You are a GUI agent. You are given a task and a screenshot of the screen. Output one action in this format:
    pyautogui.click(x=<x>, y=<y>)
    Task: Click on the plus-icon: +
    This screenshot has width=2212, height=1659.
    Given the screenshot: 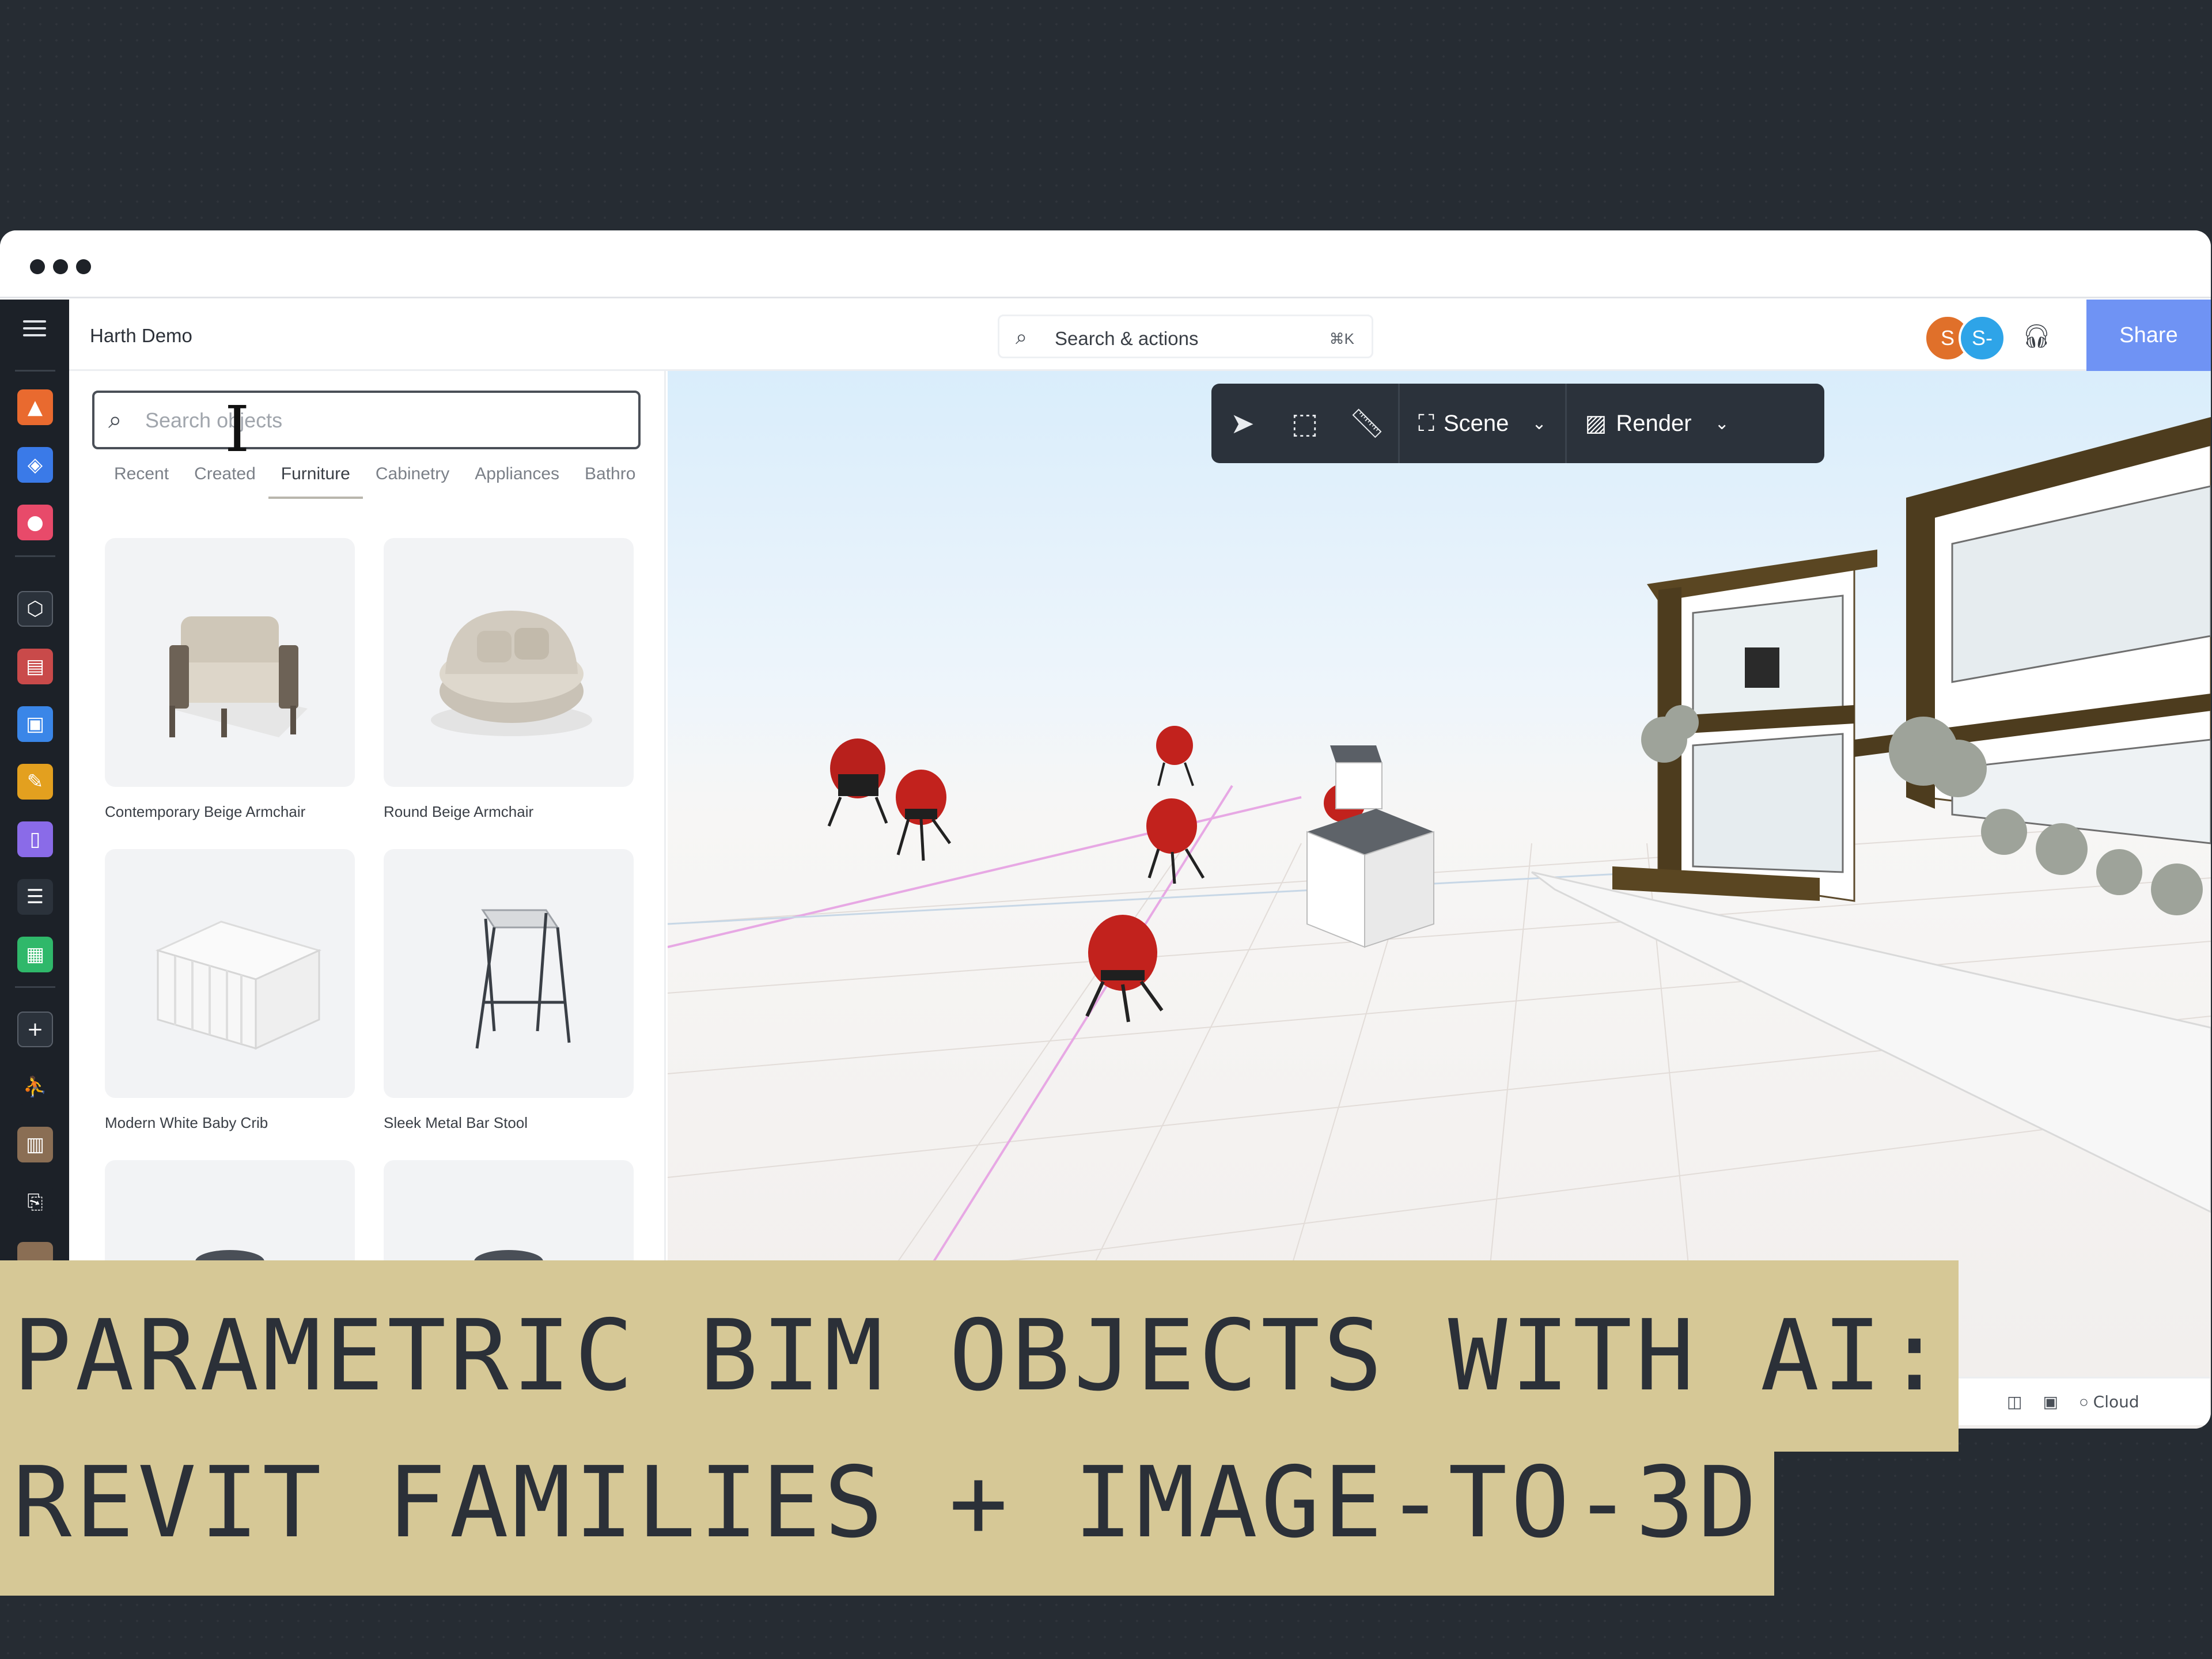 What is the action you would take?
    pyautogui.click(x=35, y=1029)
    